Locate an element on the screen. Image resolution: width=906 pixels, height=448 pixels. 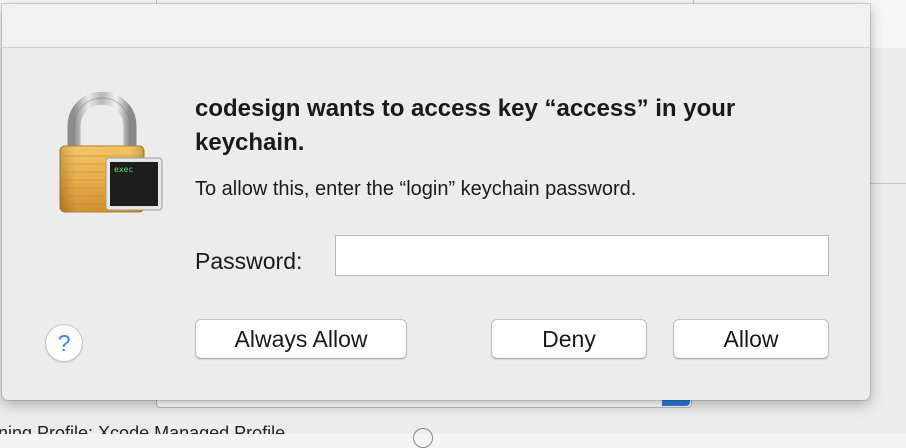
background-divider is located at coordinates (888, 183).